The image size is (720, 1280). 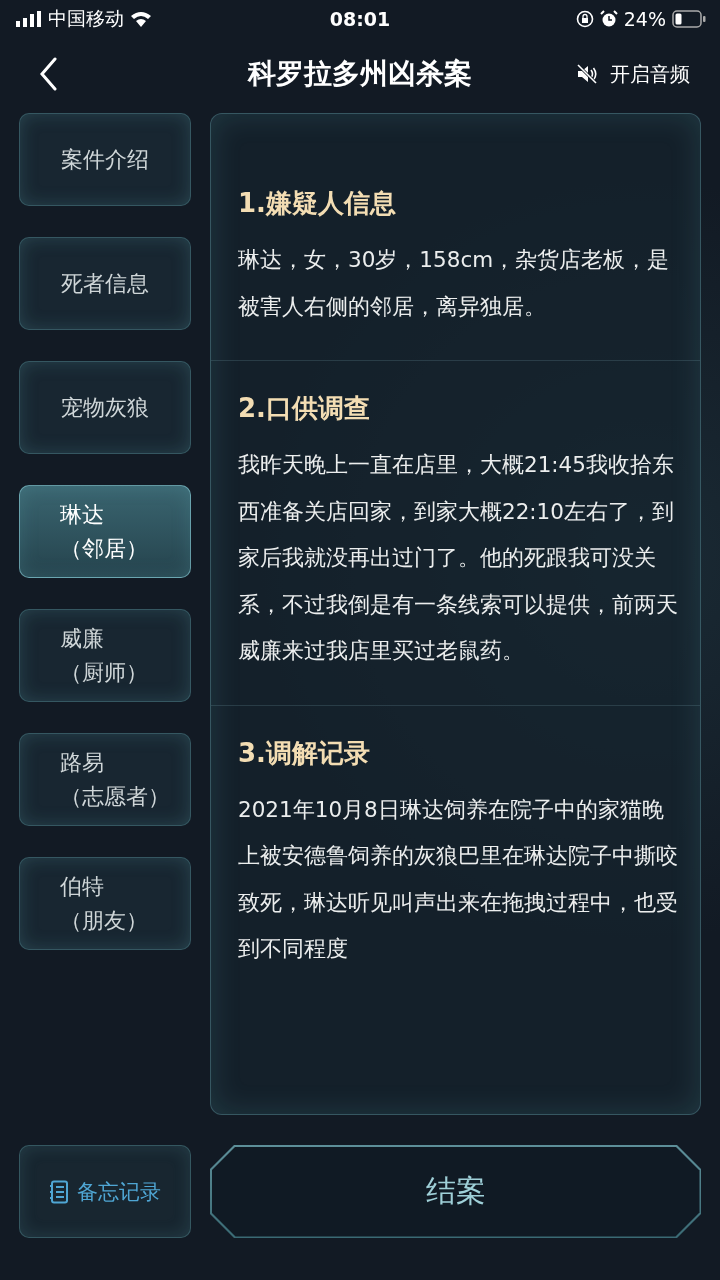 I want to click on sidebar-tab: 路易 （志愿者）, so click(x=105, y=779).